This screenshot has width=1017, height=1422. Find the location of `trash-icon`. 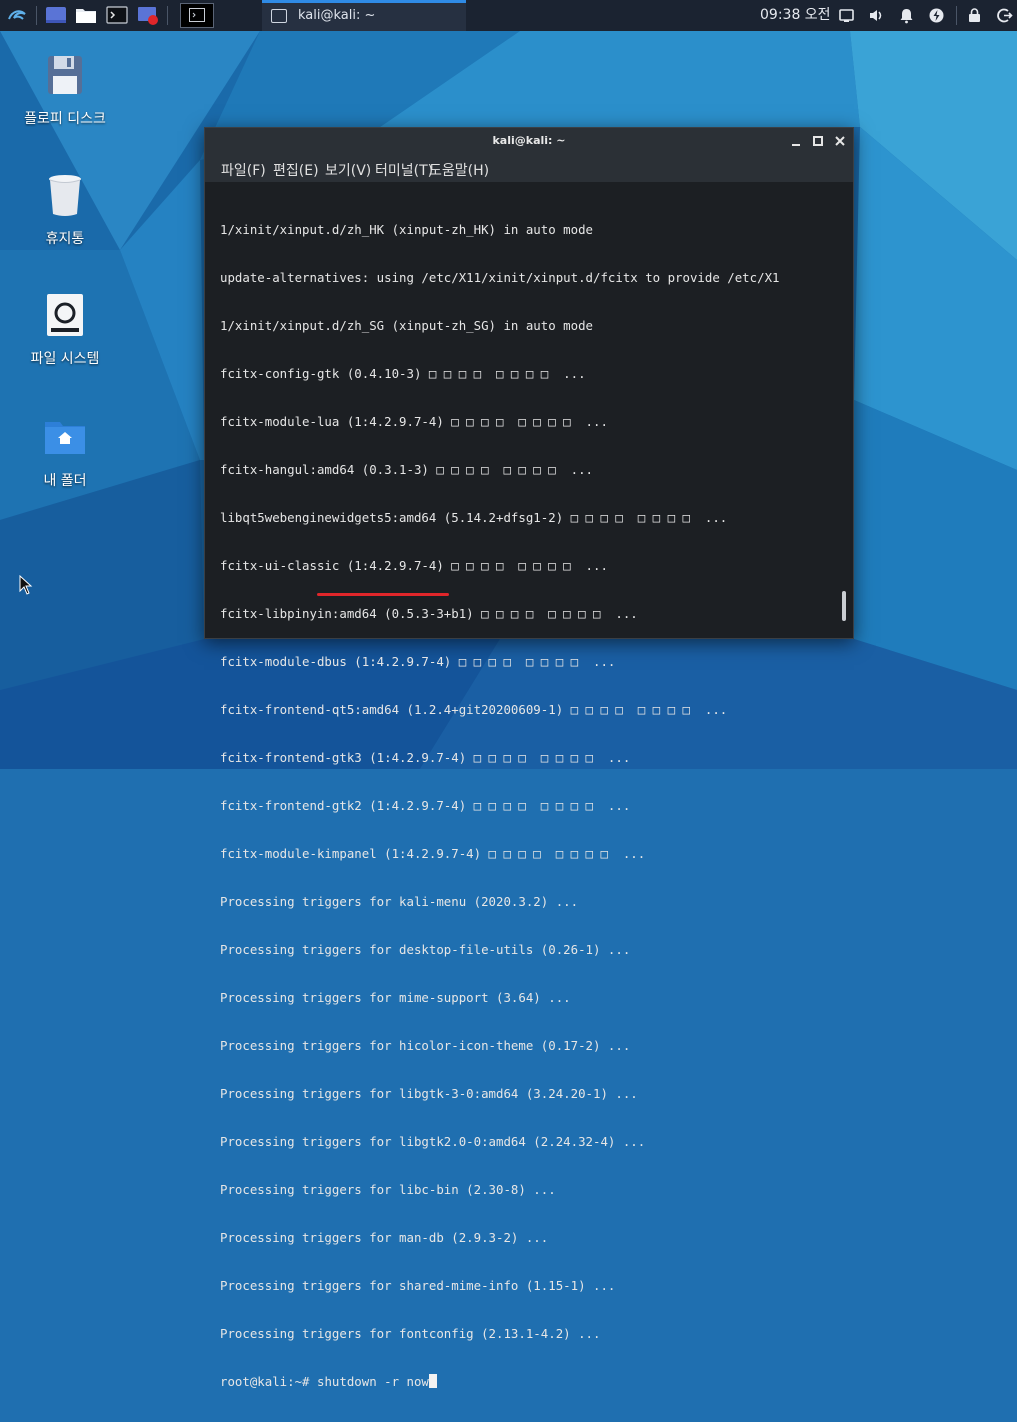

trash-icon is located at coordinates (65, 195).